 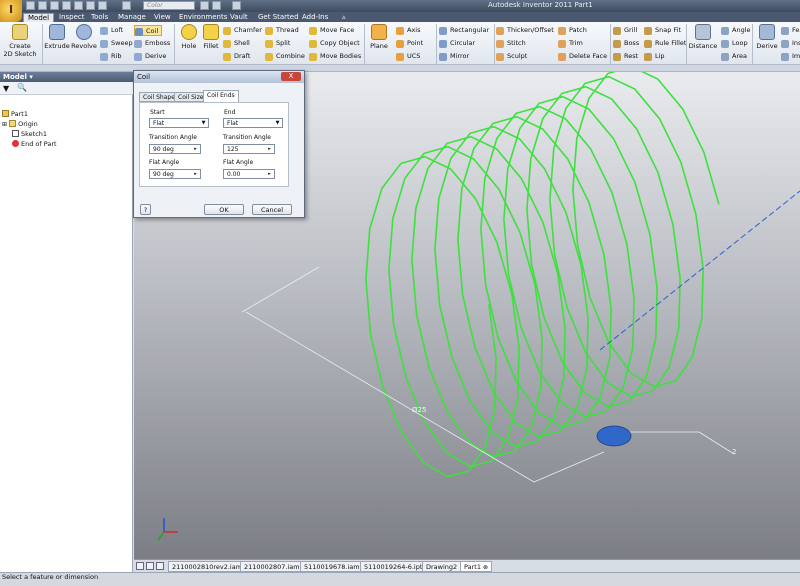 I want to click on doc-tab-3: 5110019678.iam, so click(x=332, y=566).